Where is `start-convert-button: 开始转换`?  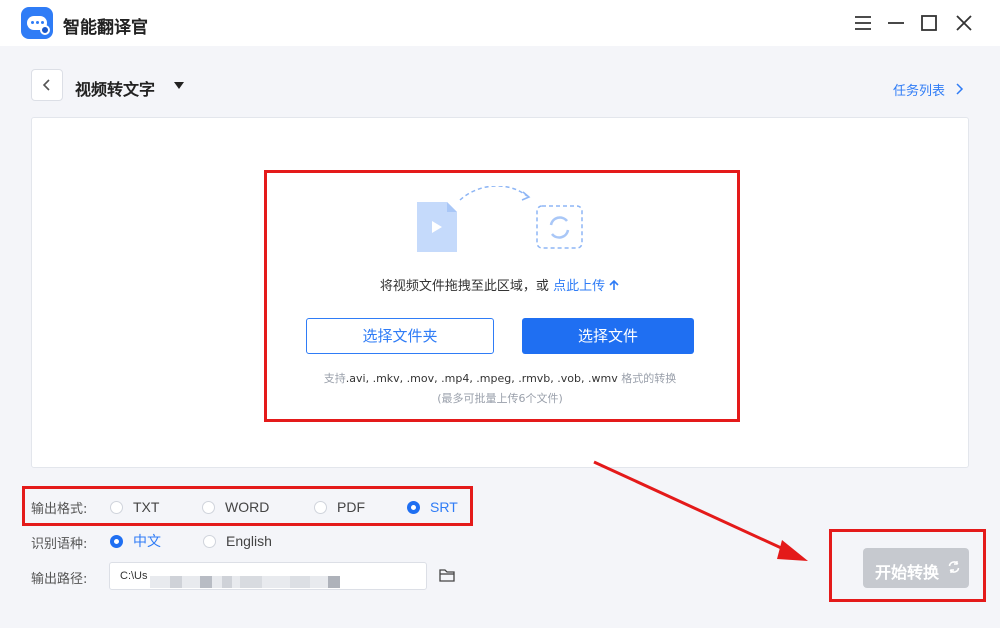 start-convert-button: 开始转换 is located at coordinates (916, 568).